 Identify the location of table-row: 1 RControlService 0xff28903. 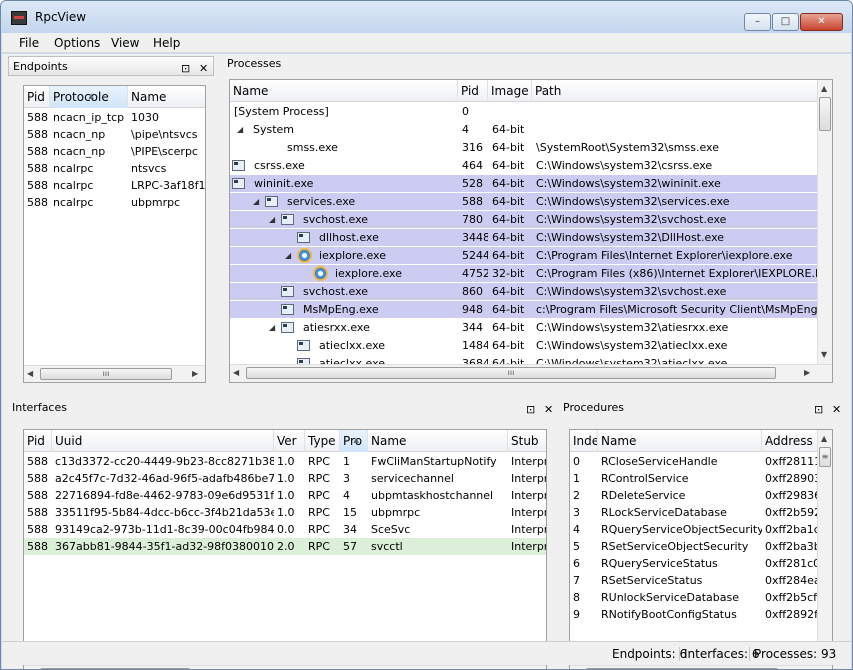
(694, 478).